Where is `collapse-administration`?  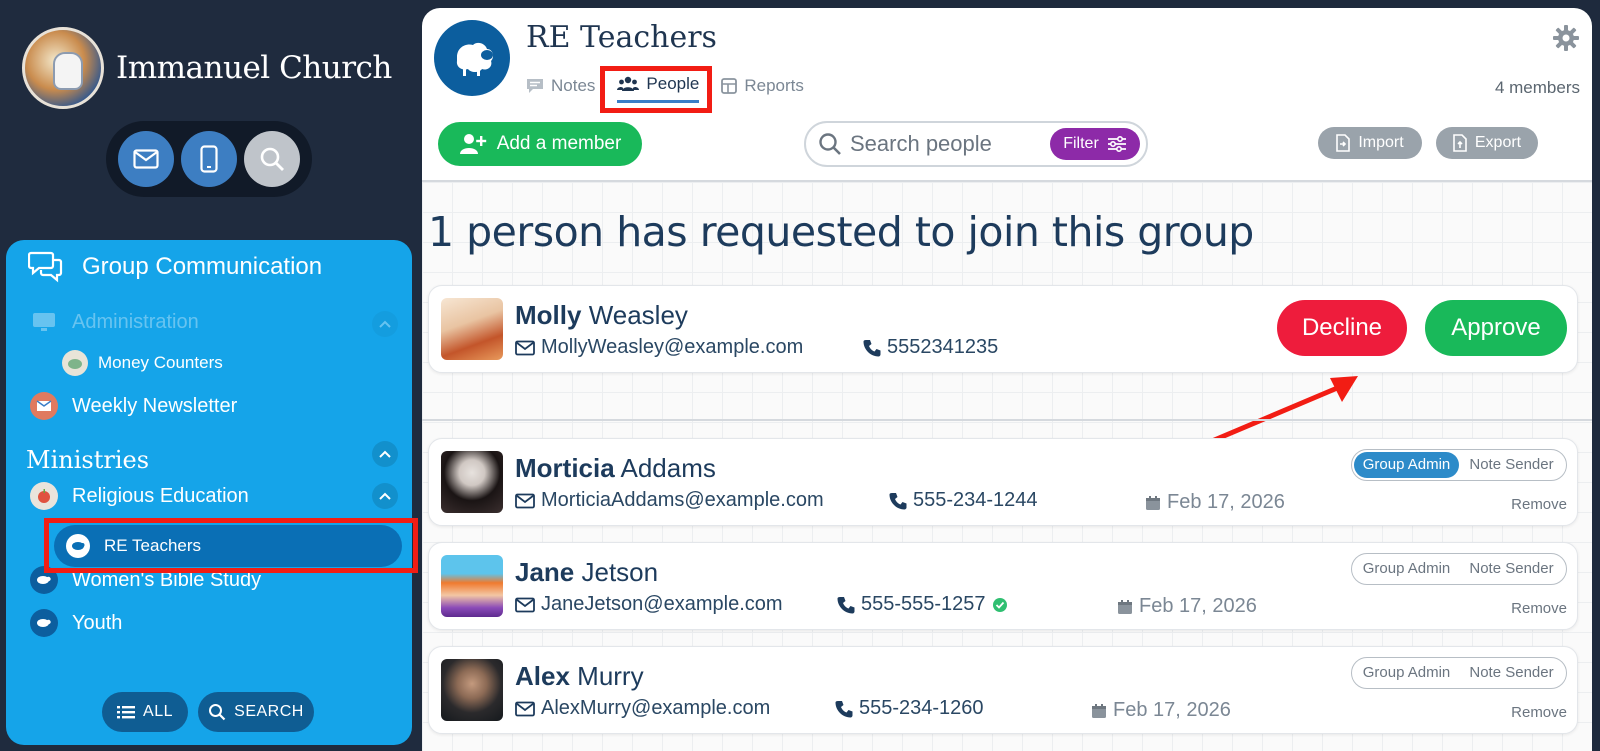
collapse-administration is located at coordinates (385, 324).